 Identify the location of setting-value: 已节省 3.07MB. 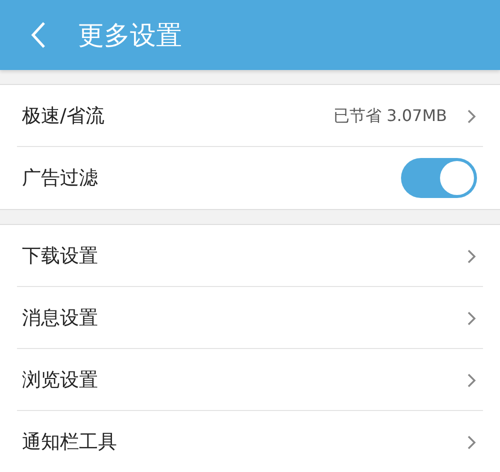
(390, 116).